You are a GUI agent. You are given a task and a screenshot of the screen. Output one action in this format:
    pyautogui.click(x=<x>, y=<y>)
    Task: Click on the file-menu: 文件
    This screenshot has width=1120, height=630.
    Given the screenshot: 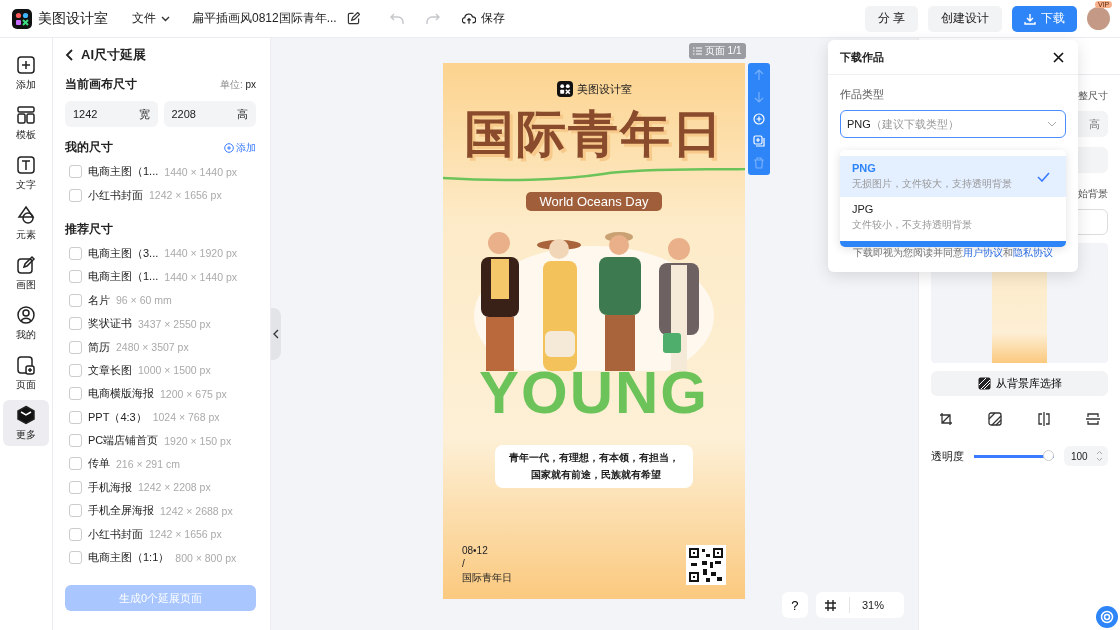 What is the action you would take?
    pyautogui.click(x=151, y=18)
    